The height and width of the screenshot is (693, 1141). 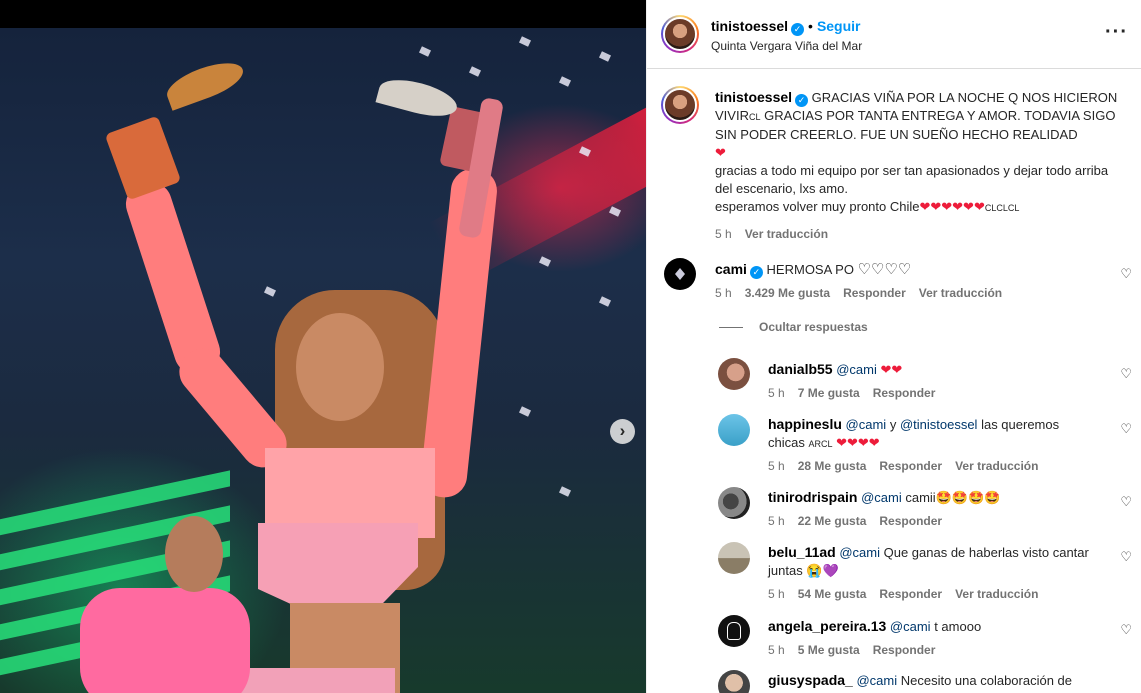 I want to click on media-top-bar, so click(x=323, y=14).